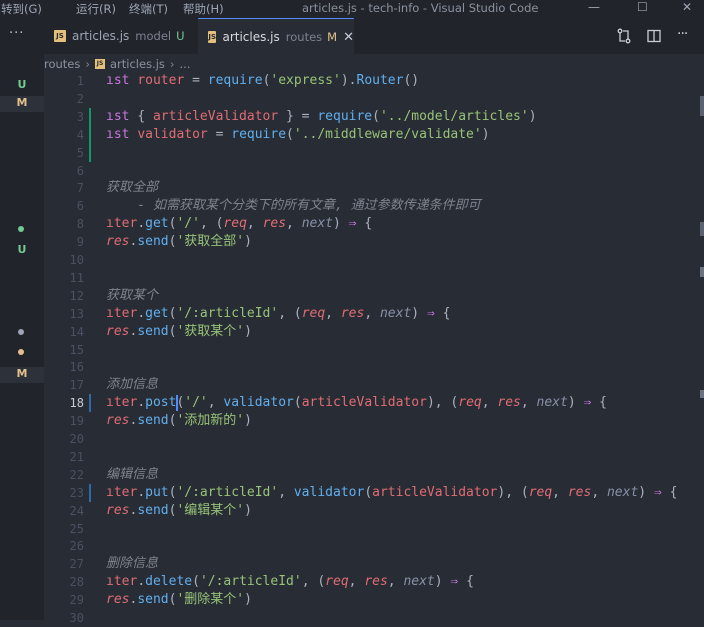 This screenshot has width=704, height=627. What do you see at coordinates (374, 475) in the screenshot?
I see `code-line: 22 编辑信息` at bounding box center [374, 475].